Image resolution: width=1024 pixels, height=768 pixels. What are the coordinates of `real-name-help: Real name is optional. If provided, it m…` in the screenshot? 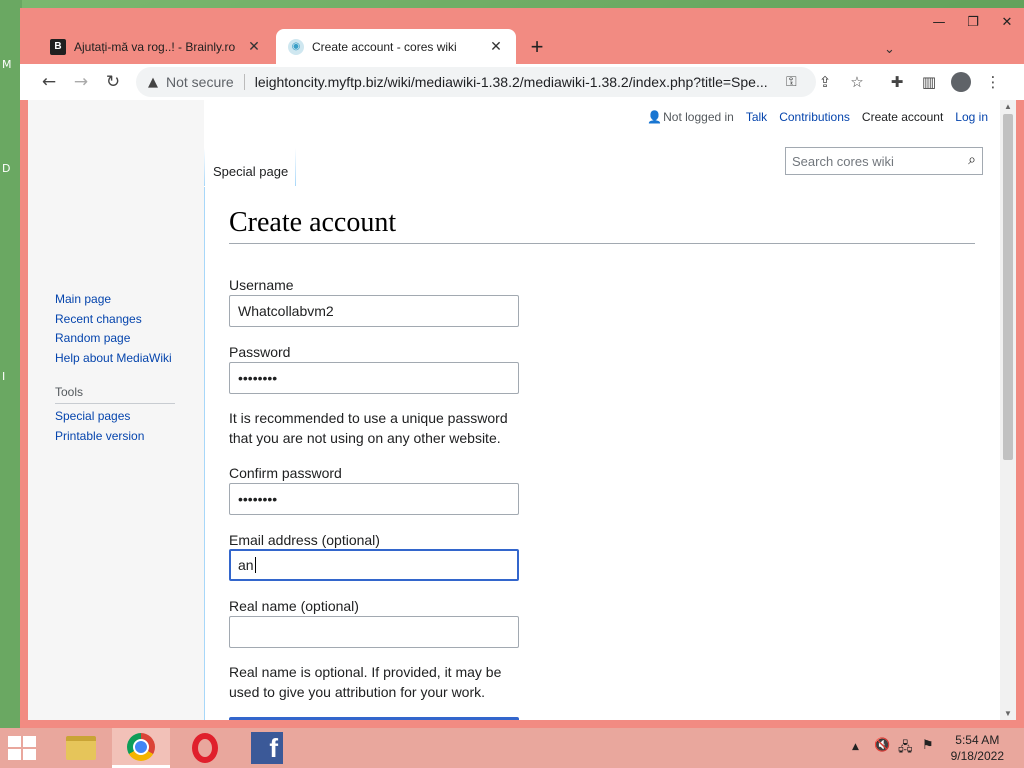 It's located at (365, 682).